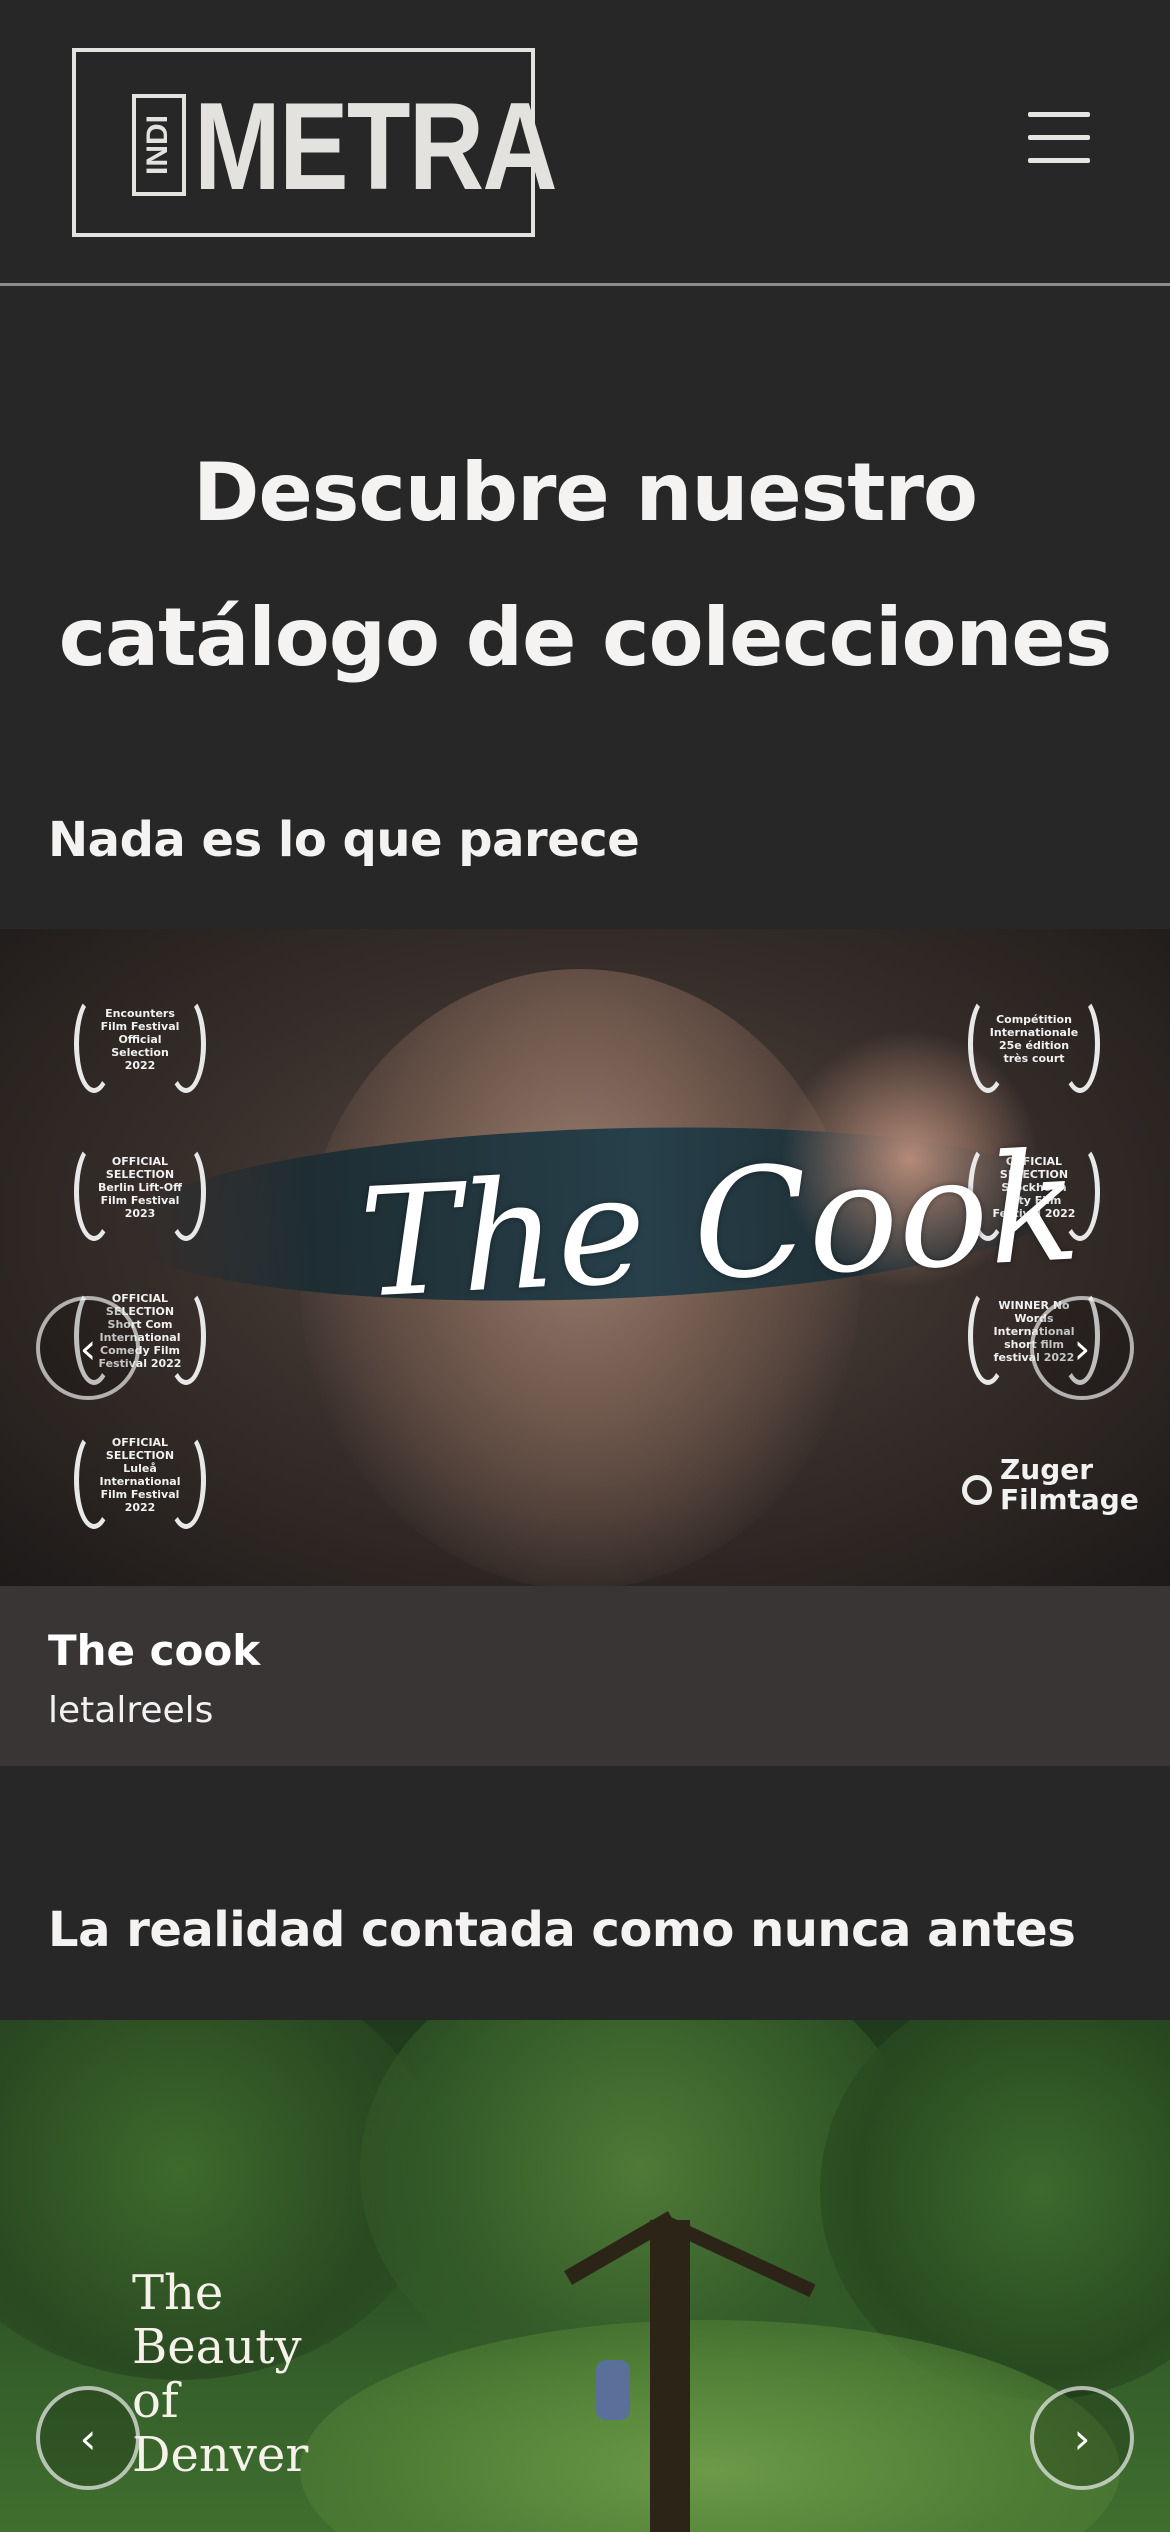  Describe the element at coordinates (344, 840) in the screenshot. I see `collection-title: Nada es lo que parece` at that location.